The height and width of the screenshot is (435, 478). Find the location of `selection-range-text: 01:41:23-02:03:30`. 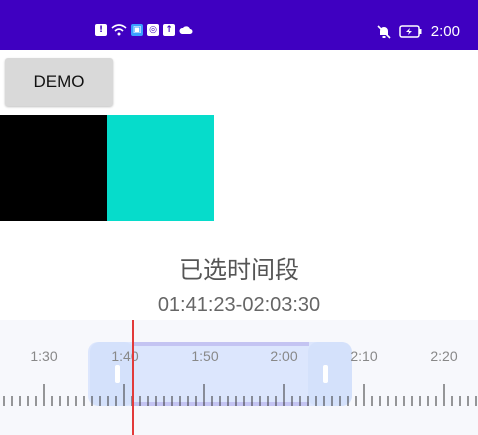

selection-range-text: 01:41:23-02:03:30 is located at coordinates (239, 305).